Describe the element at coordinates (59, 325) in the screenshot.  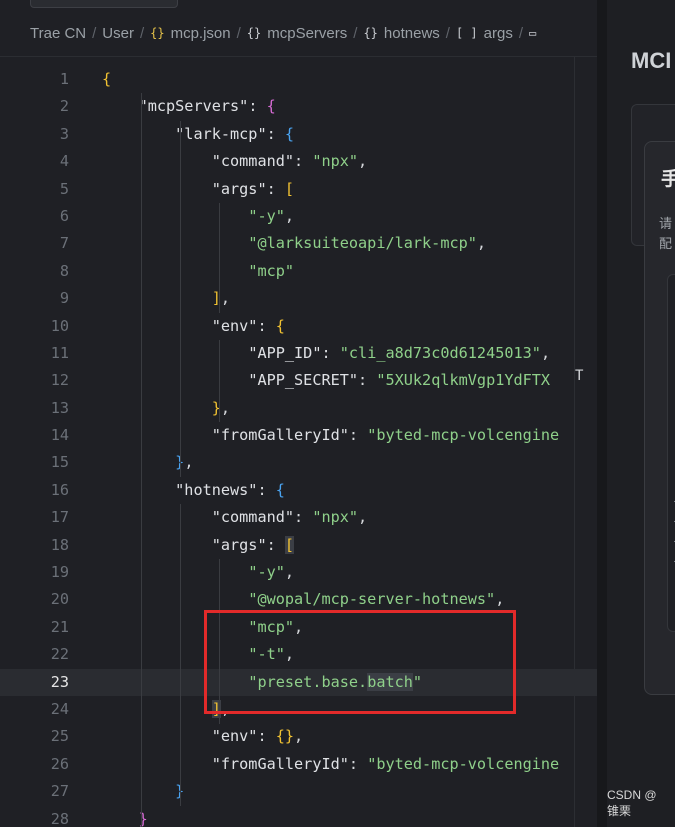
I see `line-number: 10` at that location.